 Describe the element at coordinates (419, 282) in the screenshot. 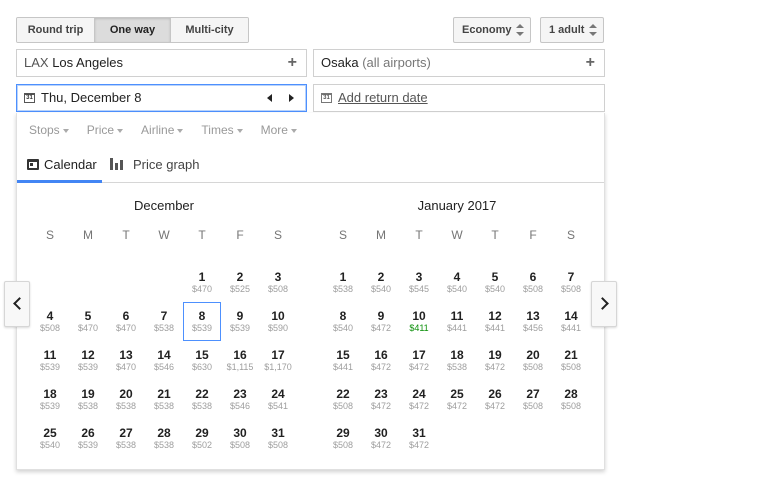

I see `calendar-day: 3 $545` at that location.